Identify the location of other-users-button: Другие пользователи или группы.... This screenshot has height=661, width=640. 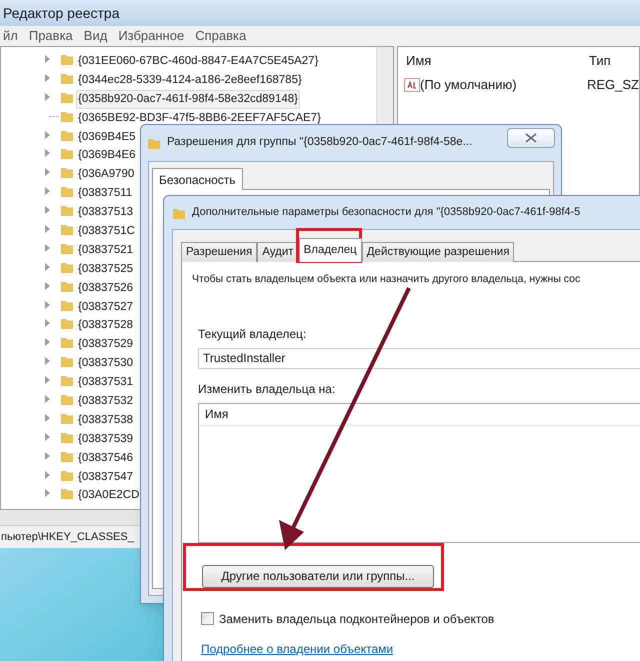
(318, 576).